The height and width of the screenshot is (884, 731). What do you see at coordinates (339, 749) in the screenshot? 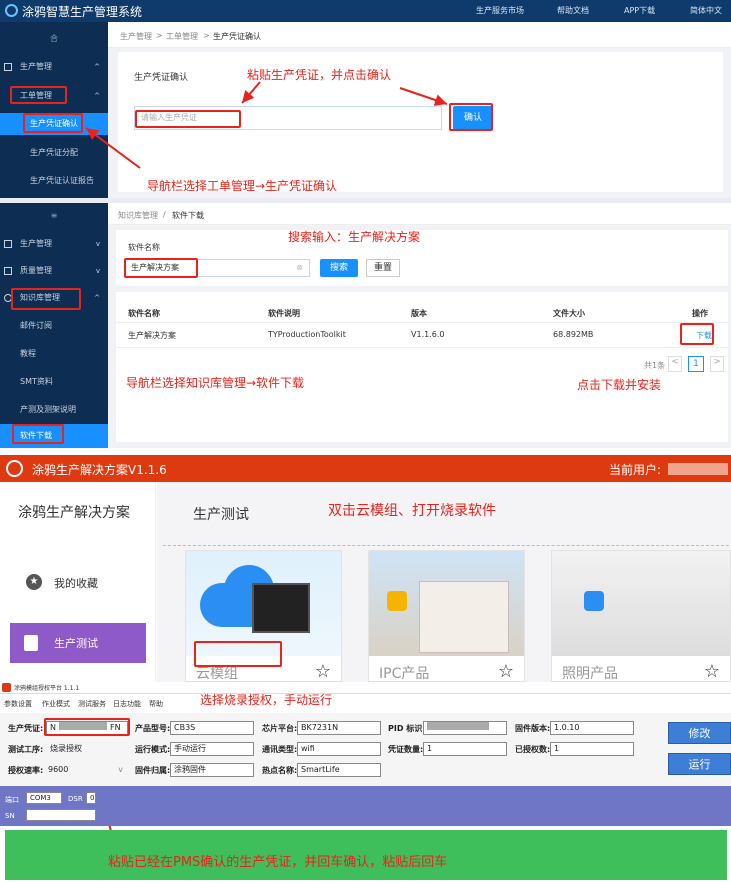
I see `comm-field: wifi` at bounding box center [339, 749].